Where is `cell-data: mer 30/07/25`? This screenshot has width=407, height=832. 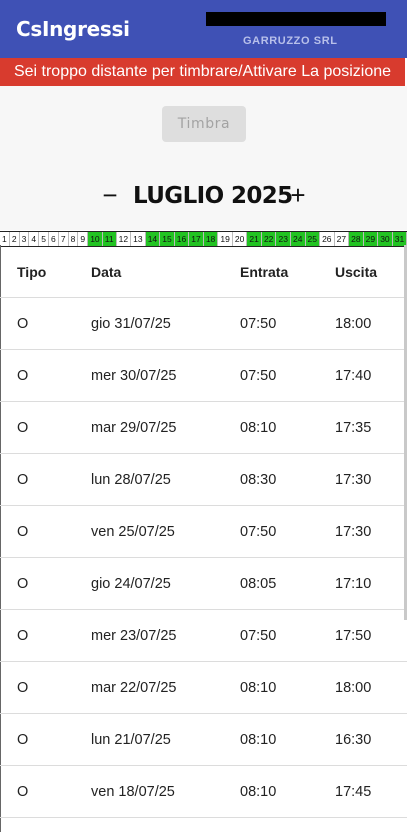
cell-data: mer 30/07/25 is located at coordinates (134, 376).